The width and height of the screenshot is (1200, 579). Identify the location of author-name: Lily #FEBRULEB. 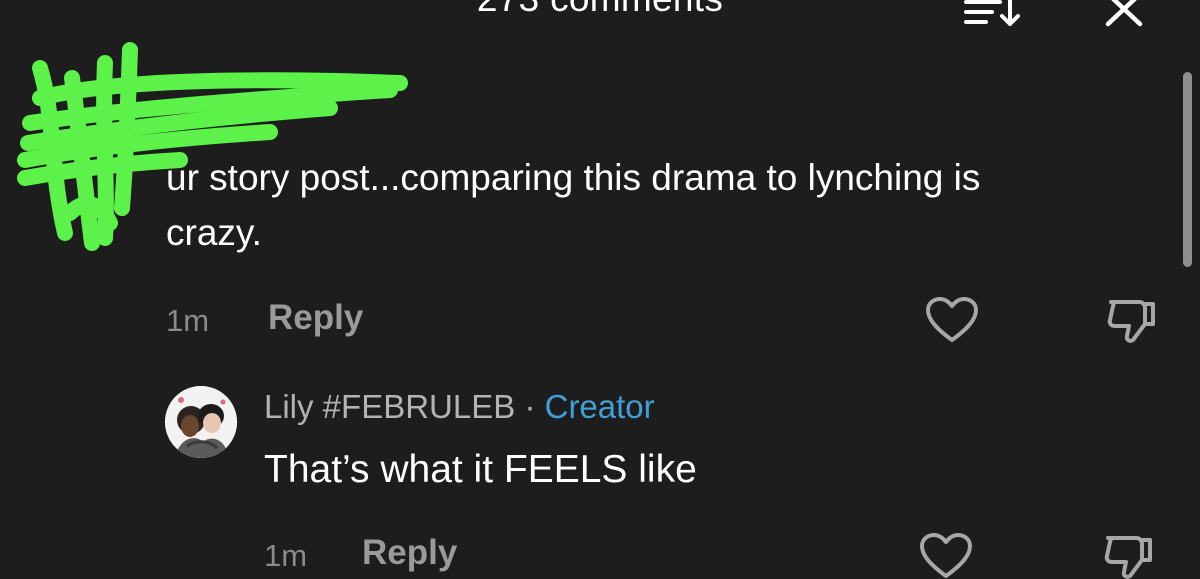
(389, 406).